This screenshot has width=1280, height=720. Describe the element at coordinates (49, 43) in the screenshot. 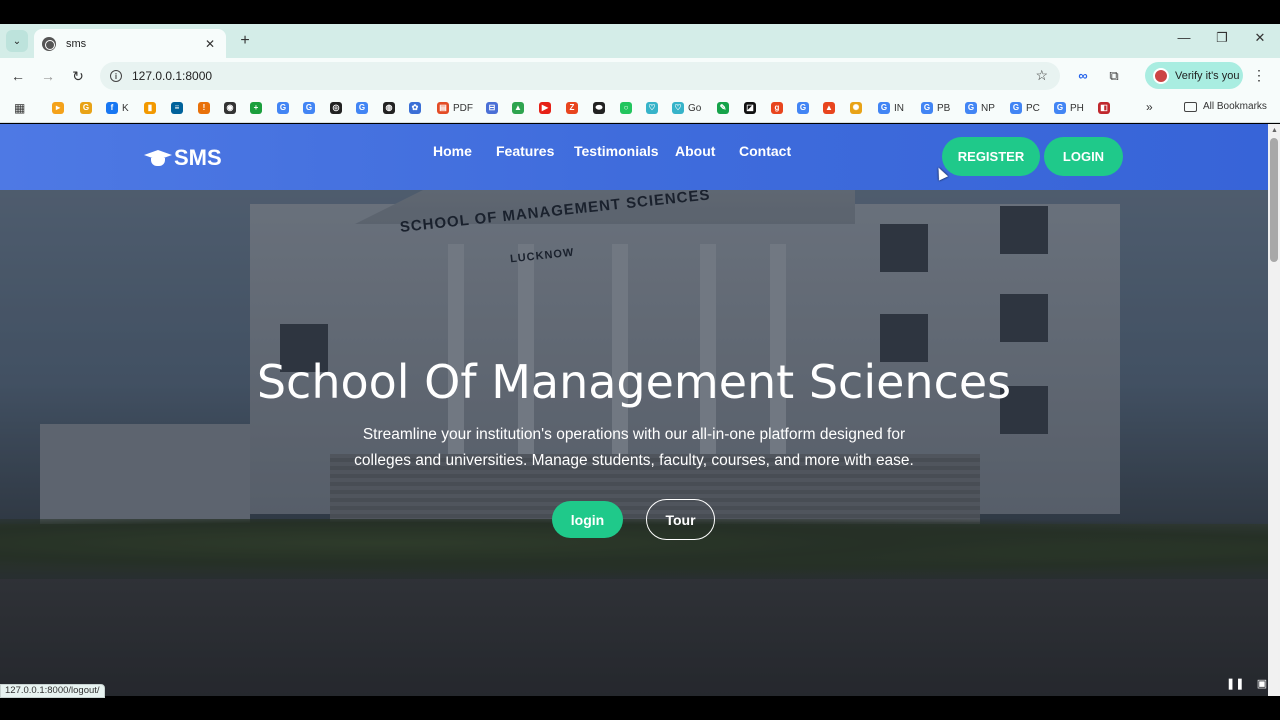

I see `globe-icon` at that location.